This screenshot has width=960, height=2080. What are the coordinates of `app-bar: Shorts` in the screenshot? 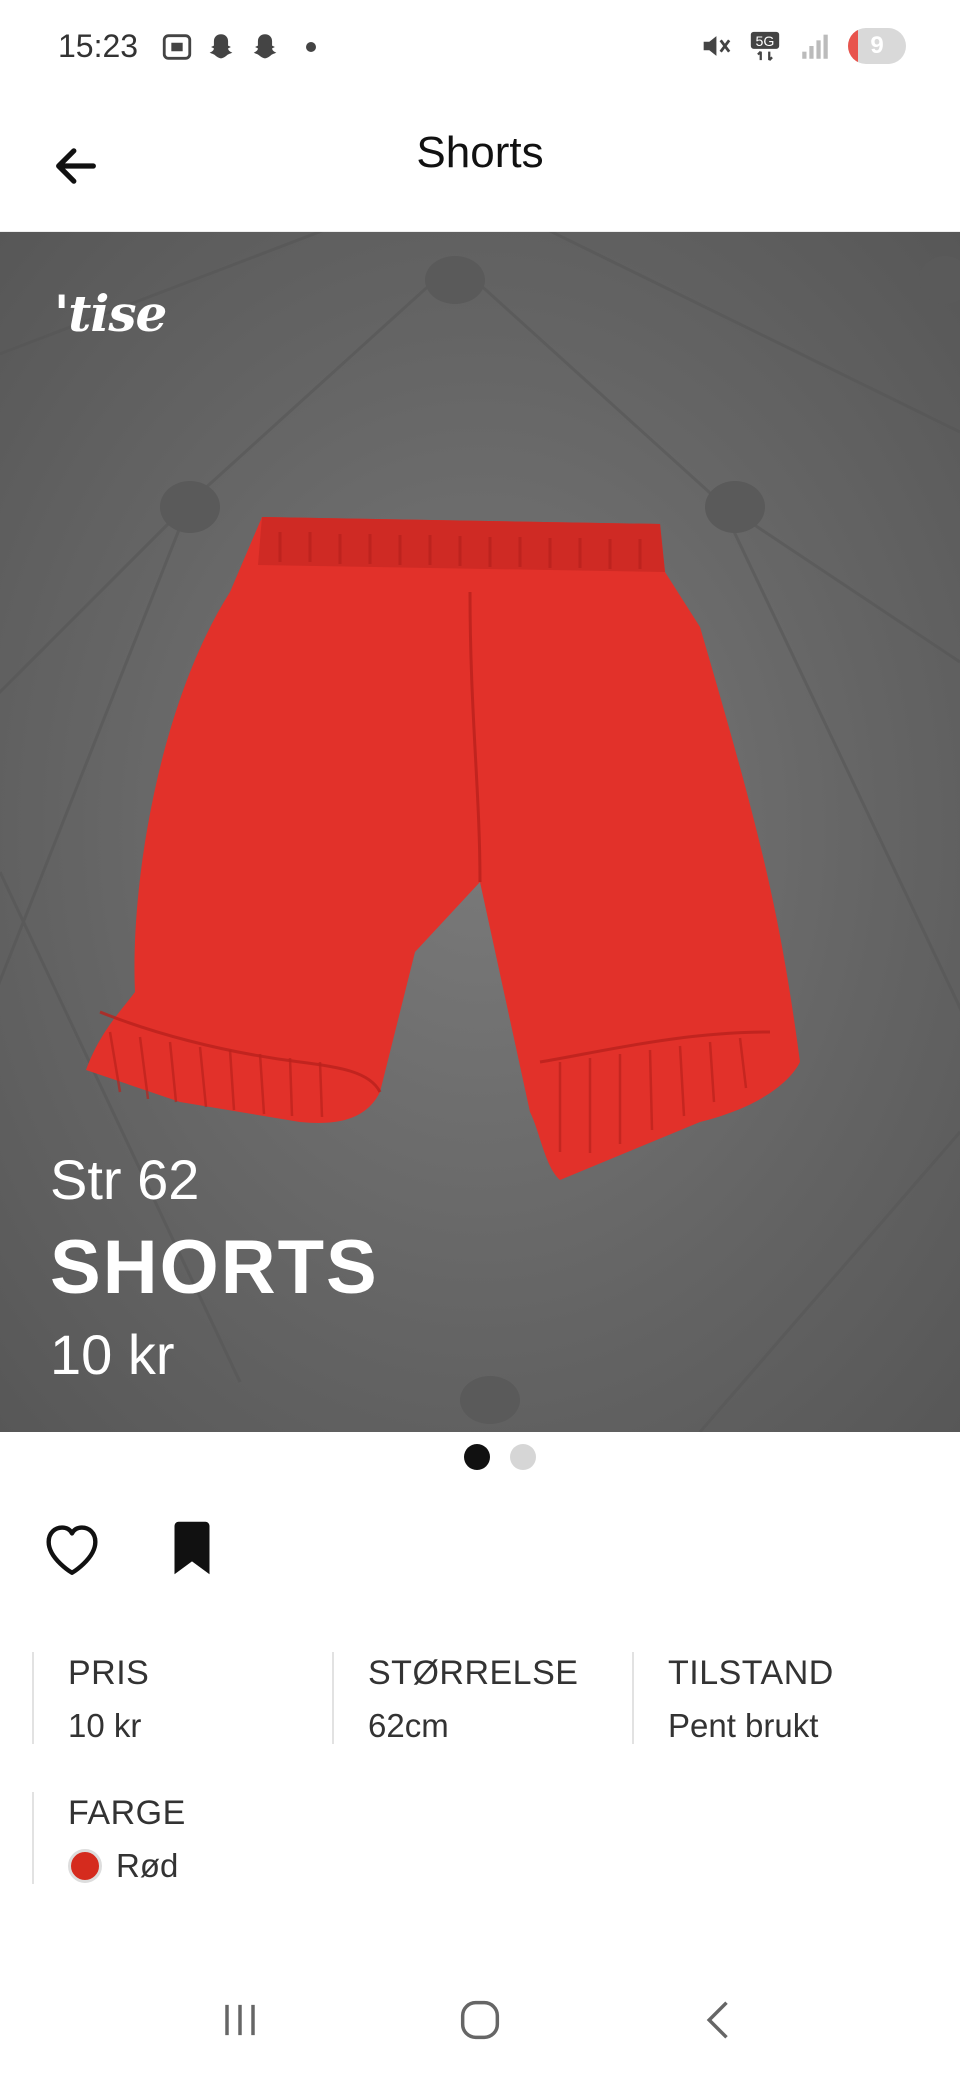 It's located at (480, 166).